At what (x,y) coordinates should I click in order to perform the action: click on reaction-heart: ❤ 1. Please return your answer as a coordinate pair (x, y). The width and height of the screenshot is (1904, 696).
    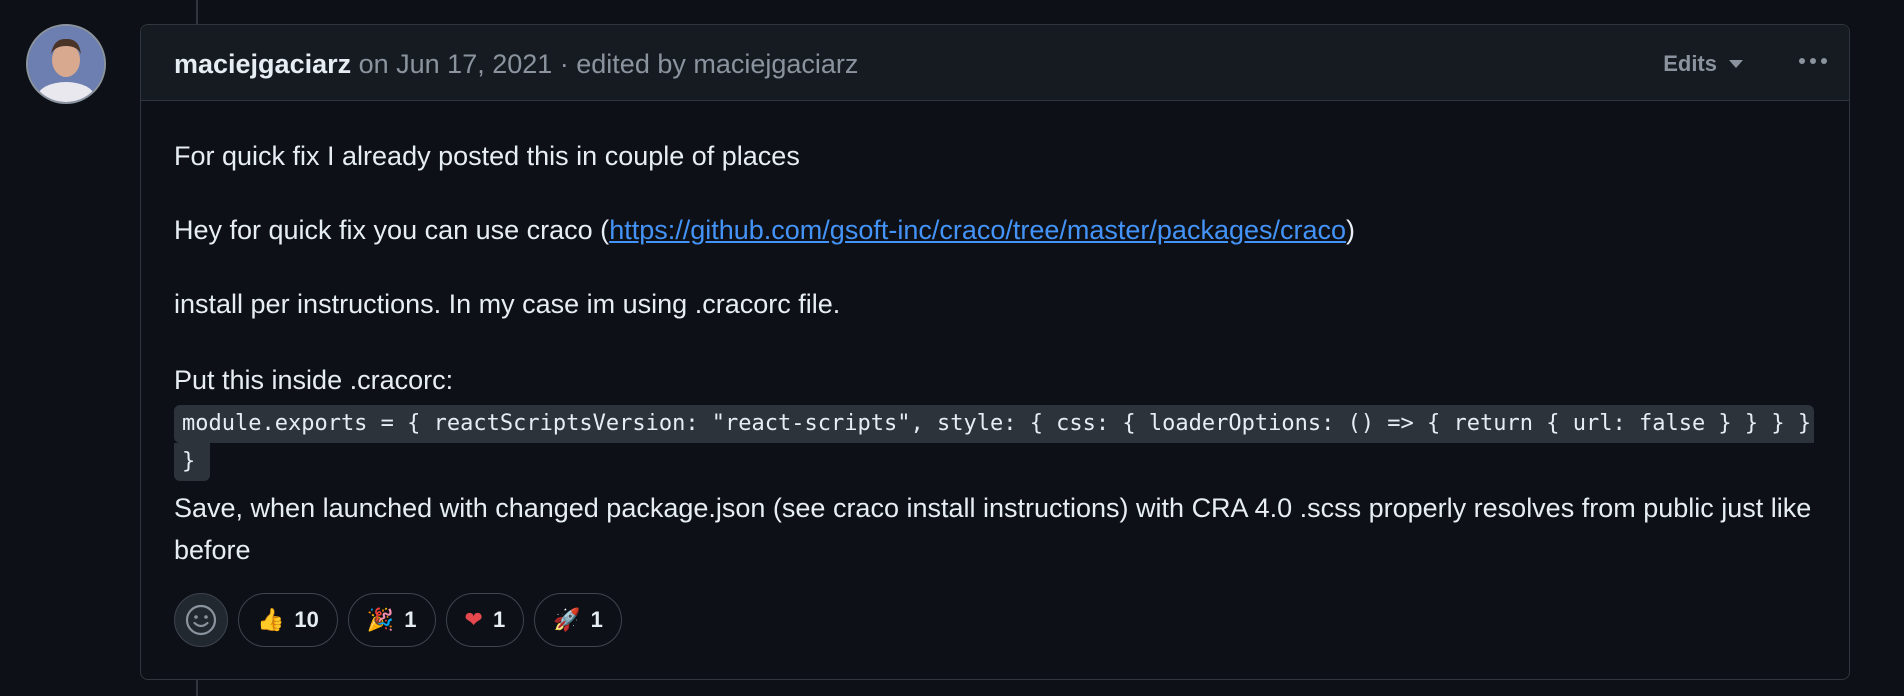
    Looking at the image, I should click on (485, 620).